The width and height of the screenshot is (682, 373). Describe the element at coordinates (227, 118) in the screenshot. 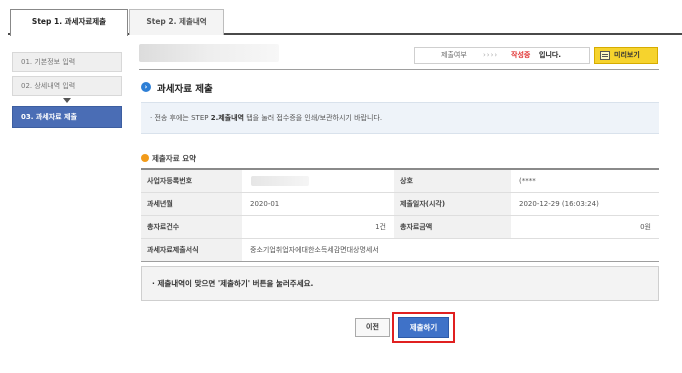

I see `notice-step-link-text: 2.제출내역` at that location.